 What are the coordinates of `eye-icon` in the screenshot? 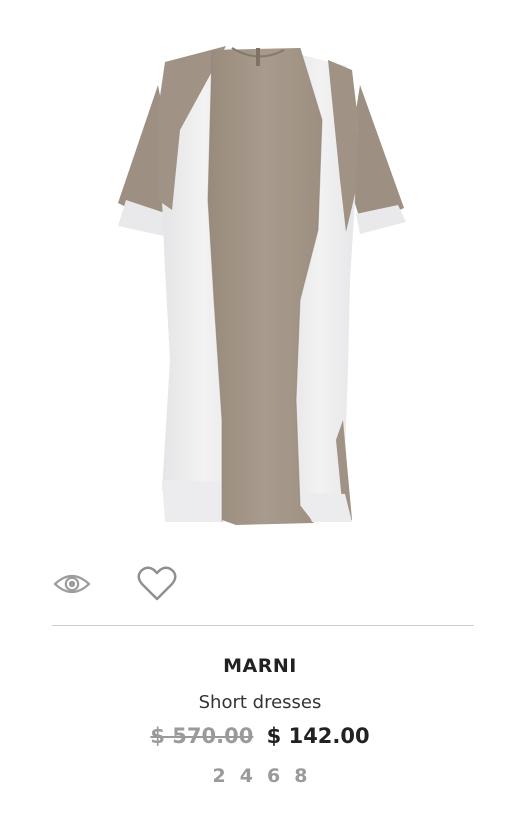 It's located at (72, 584).